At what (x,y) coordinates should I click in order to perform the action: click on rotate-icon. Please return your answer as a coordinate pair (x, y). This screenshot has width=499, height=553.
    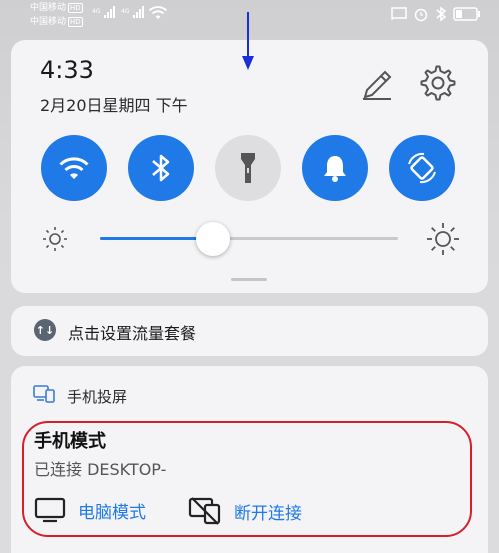
    Looking at the image, I should click on (422, 168).